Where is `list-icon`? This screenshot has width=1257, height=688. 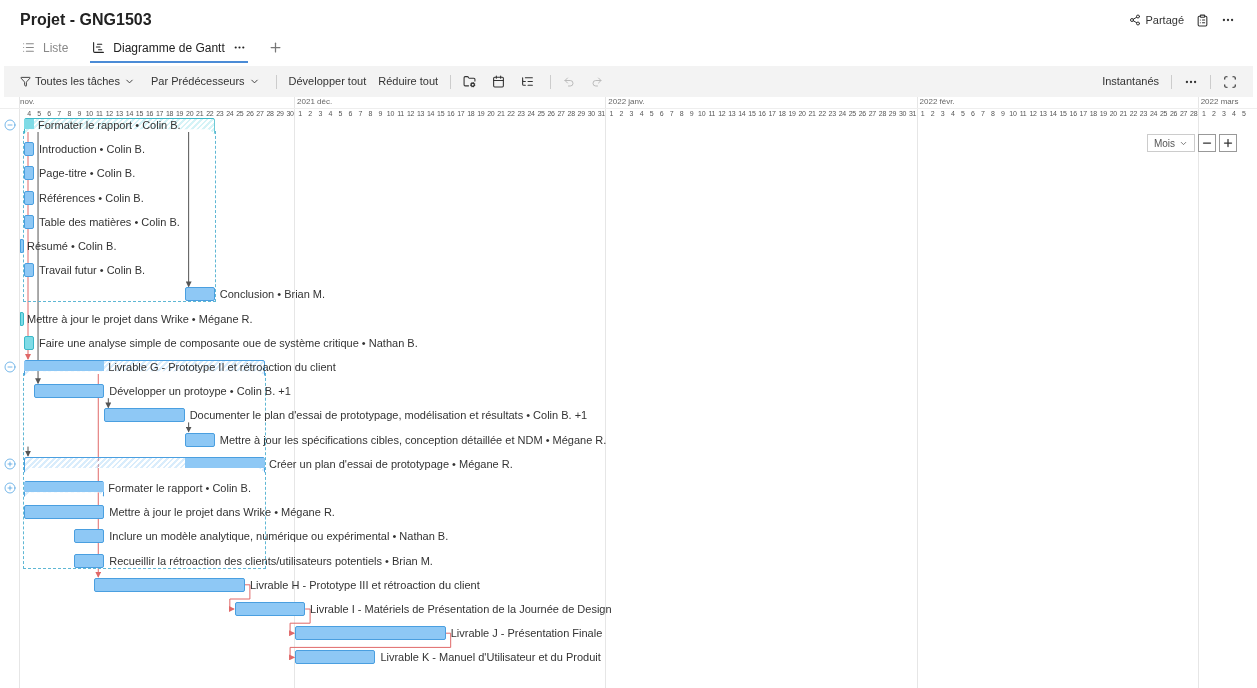
list-icon is located at coordinates (28, 47).